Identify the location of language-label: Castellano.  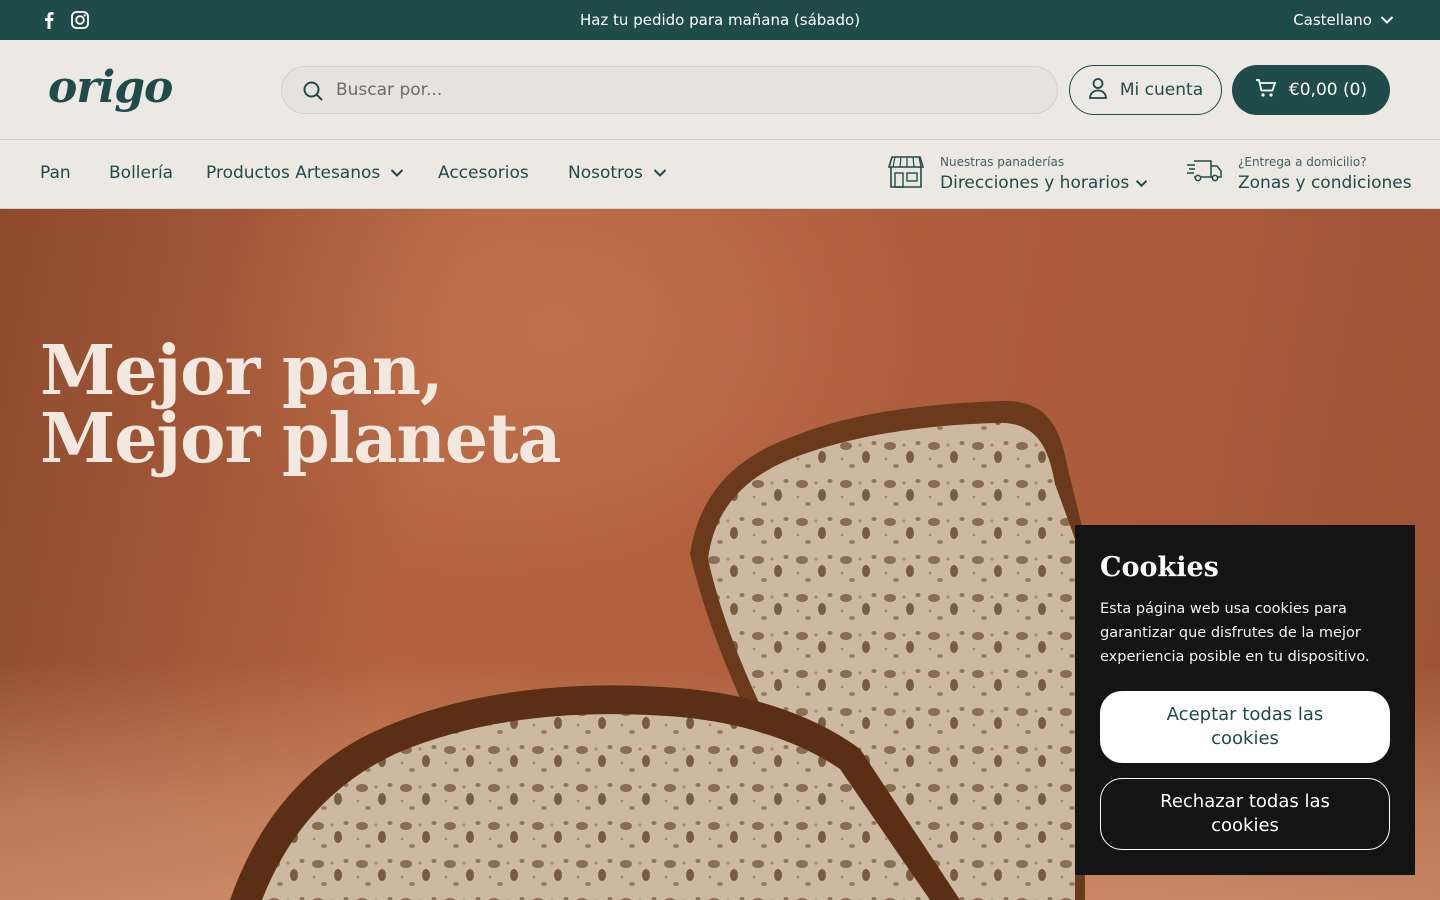
(1332, 20).